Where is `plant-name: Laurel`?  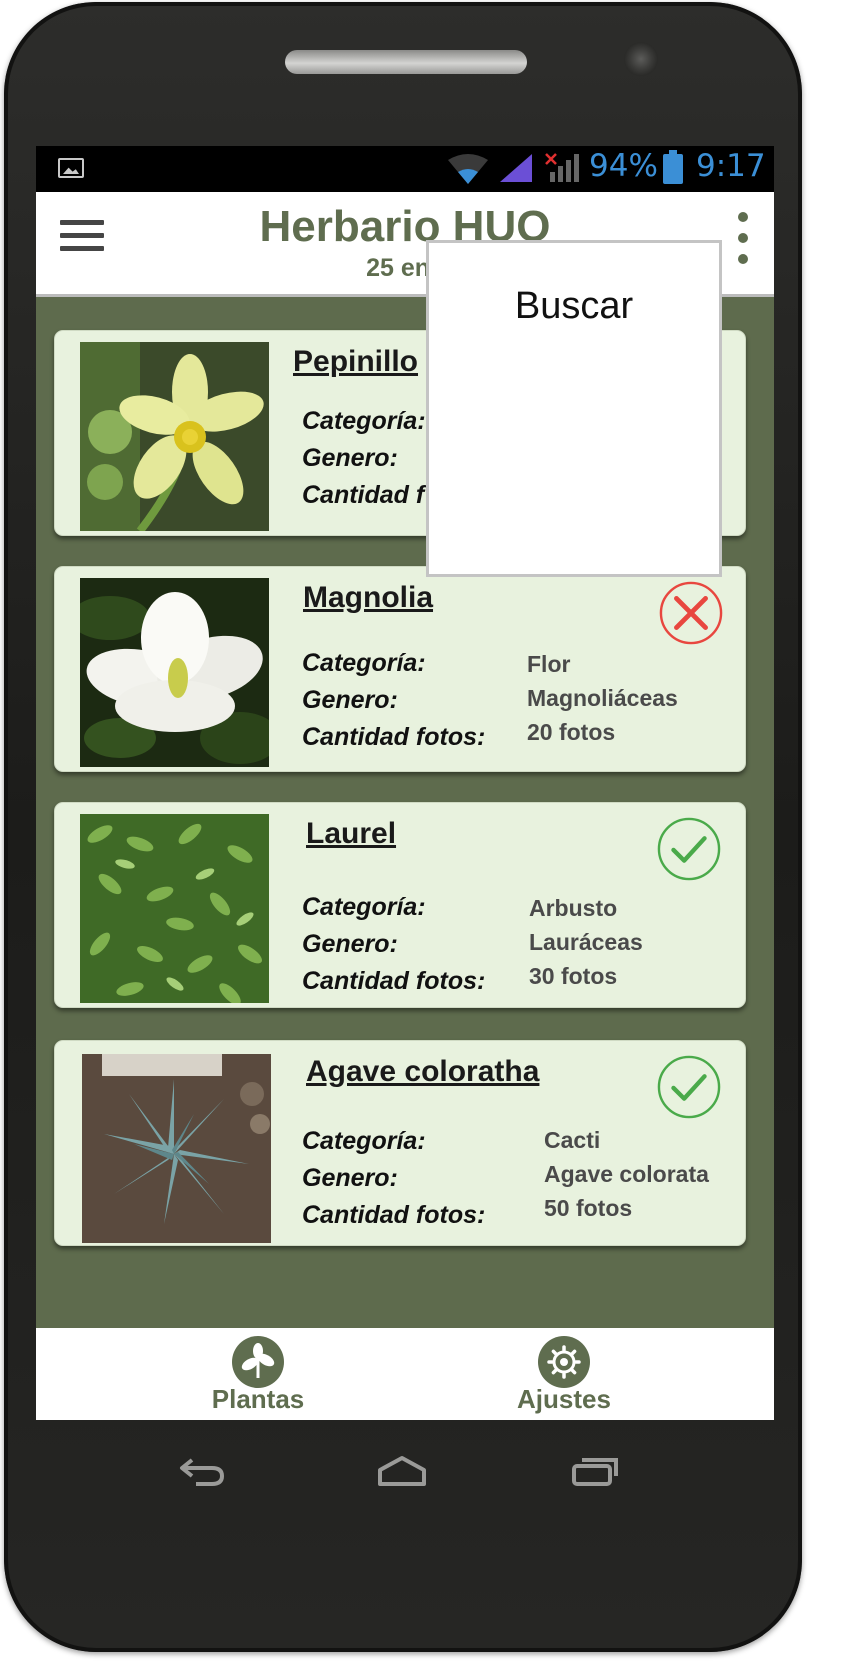
plant-name: Laurel is located at coordinates (351, 833).